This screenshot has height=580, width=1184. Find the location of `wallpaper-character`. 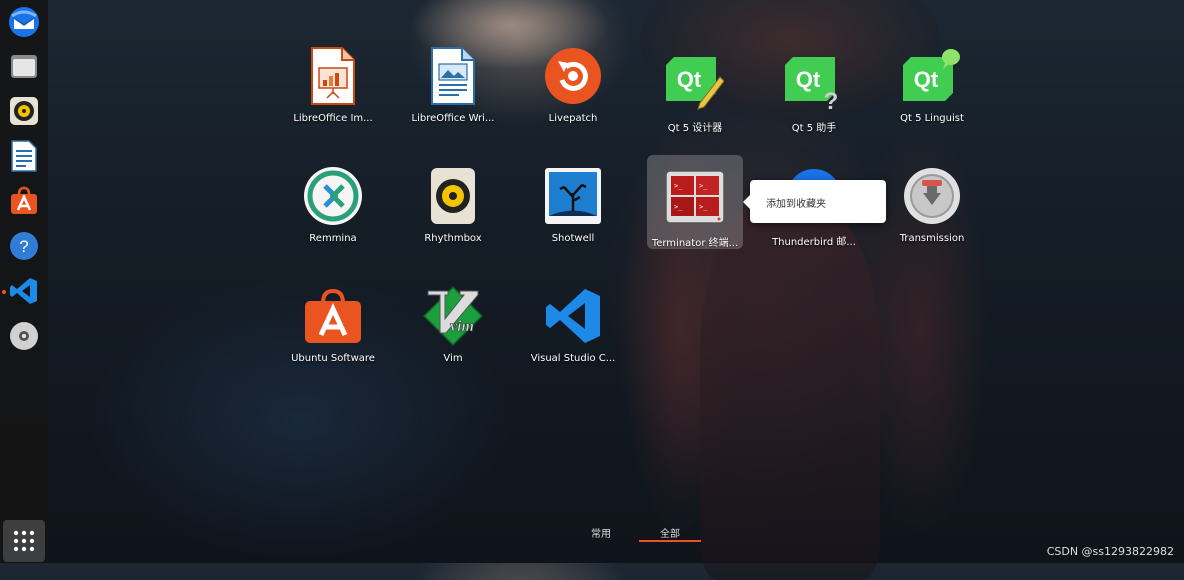

wallpaper-character is located at coordinates (790, 390).